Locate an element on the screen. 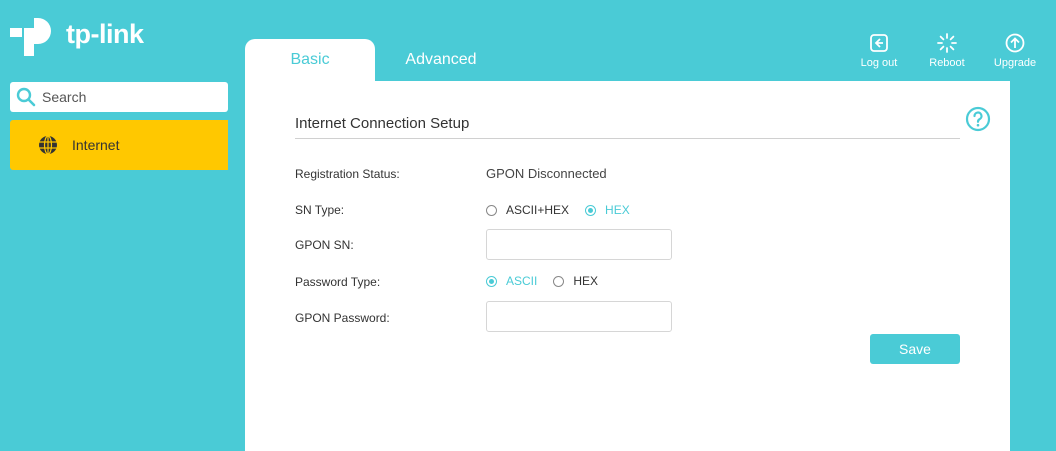 This screenshot has height=451, width=1056. gpon-password-label: GPON Password: is located at coordinates (342, 318).